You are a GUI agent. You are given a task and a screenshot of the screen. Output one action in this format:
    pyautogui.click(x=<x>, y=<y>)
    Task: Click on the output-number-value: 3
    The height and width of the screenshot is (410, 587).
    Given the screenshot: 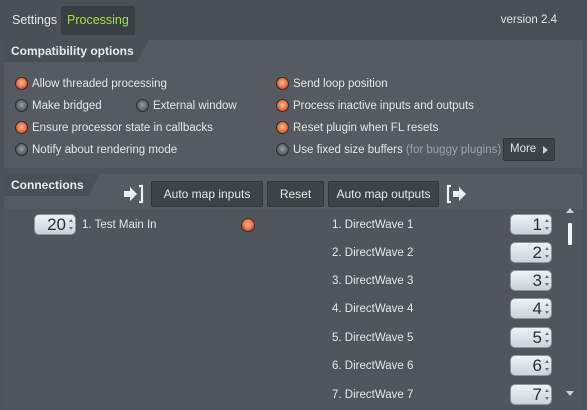 What is the action you would take?
    pyautogui.click(x=537, y=280)
    